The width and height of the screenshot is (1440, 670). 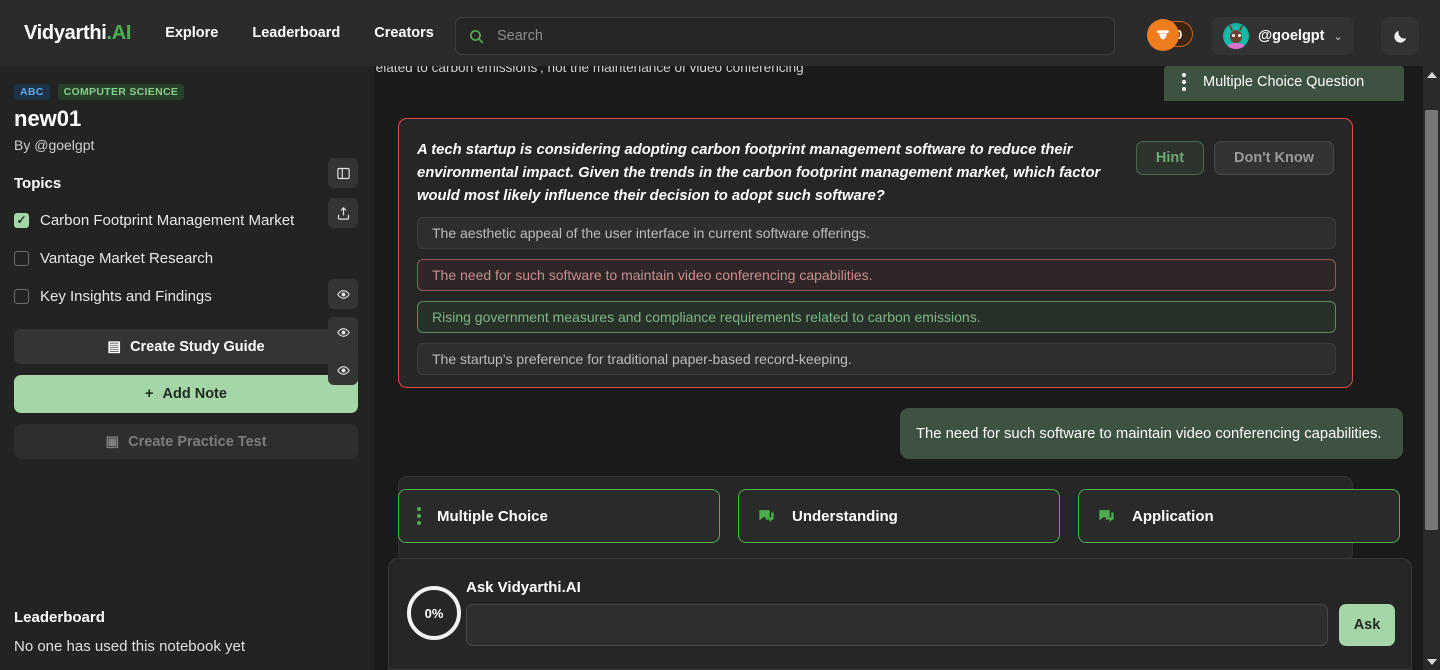 What do you see at coordinates (59, 617) in the screenshot?
I see `leaderboard-heading: Leaderboard` at bounding box center [59, 617].